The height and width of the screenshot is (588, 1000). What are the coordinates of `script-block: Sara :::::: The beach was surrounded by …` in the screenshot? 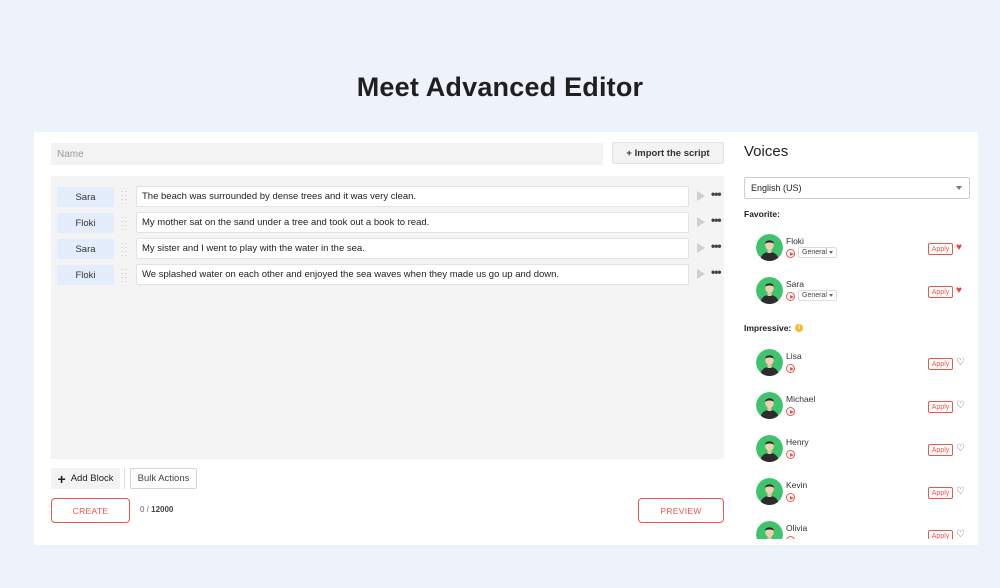 It's located at (389, 197).